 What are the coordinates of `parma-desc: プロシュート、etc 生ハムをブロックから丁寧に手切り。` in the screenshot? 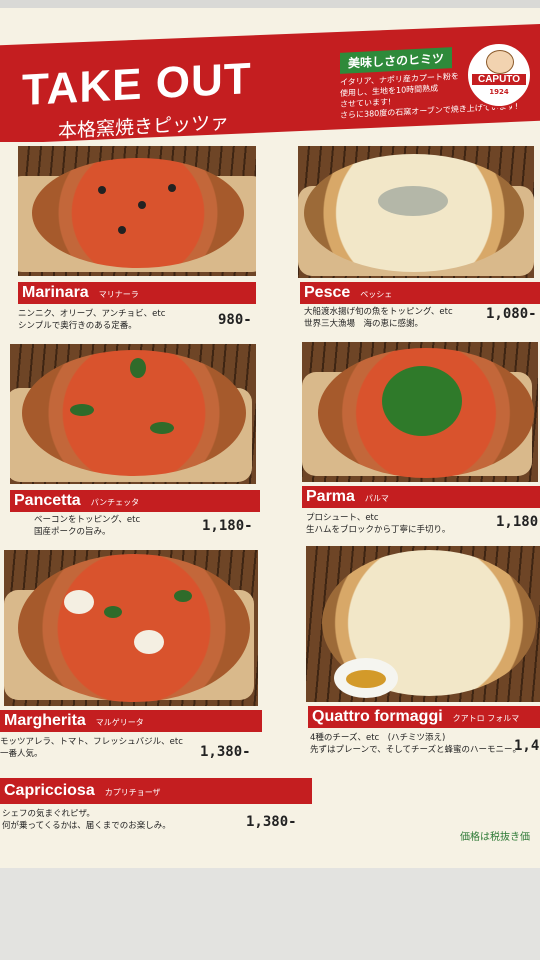 It's located at (378, 524).